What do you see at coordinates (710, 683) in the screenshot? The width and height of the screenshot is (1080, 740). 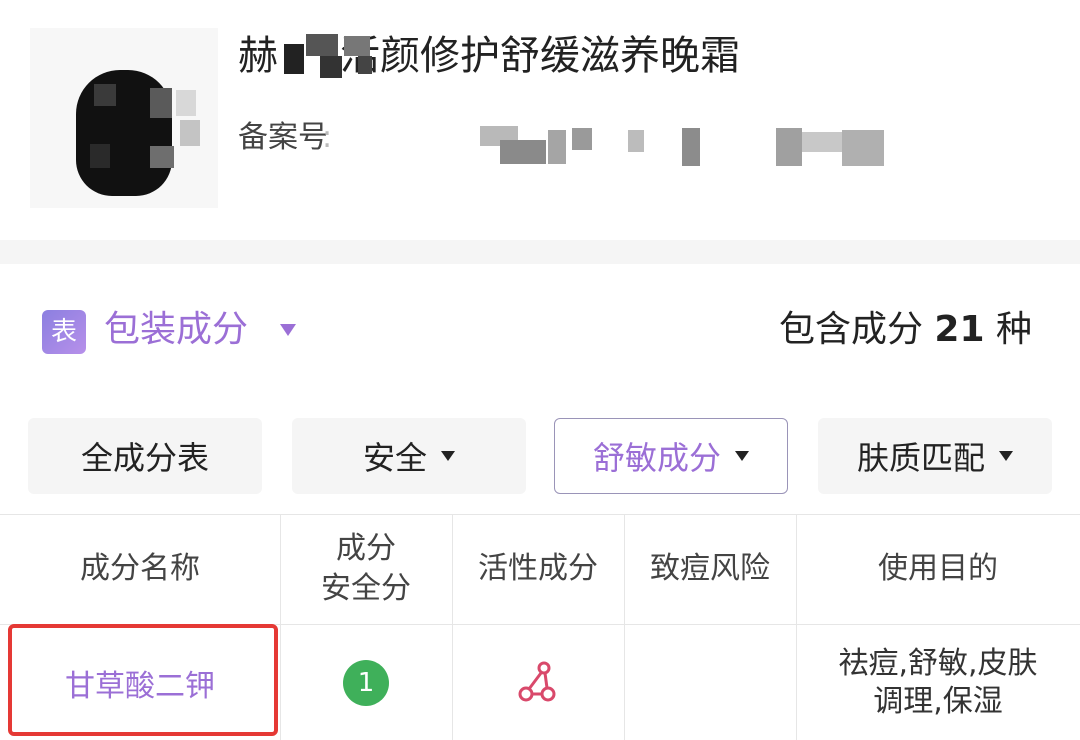 I see `table-row-acne-risk` at bounding box center [710, 683].